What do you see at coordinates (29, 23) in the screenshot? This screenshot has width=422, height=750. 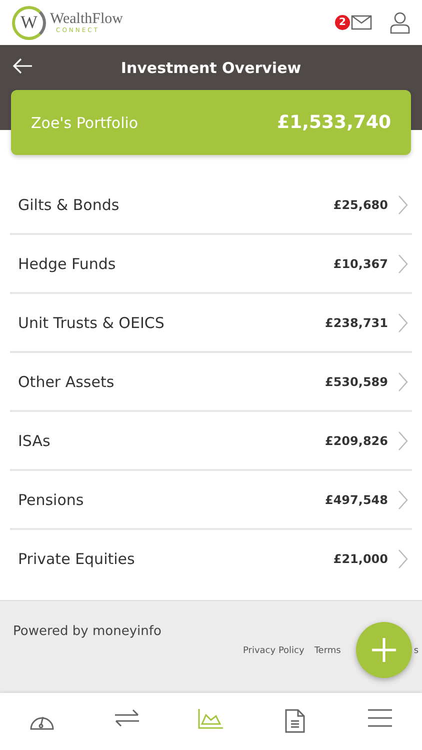 I see `logo-mark: W` at bounding box center [29, 23].